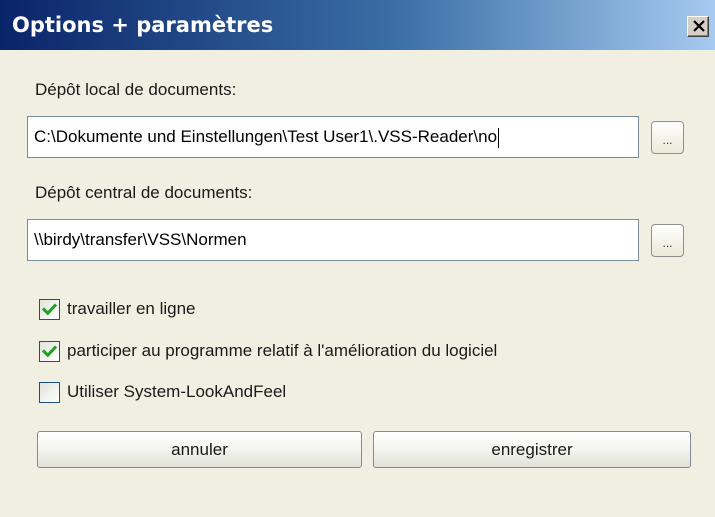 This screenshot has height=517, width=715. I want to click on text-caret, so click(499, 137).